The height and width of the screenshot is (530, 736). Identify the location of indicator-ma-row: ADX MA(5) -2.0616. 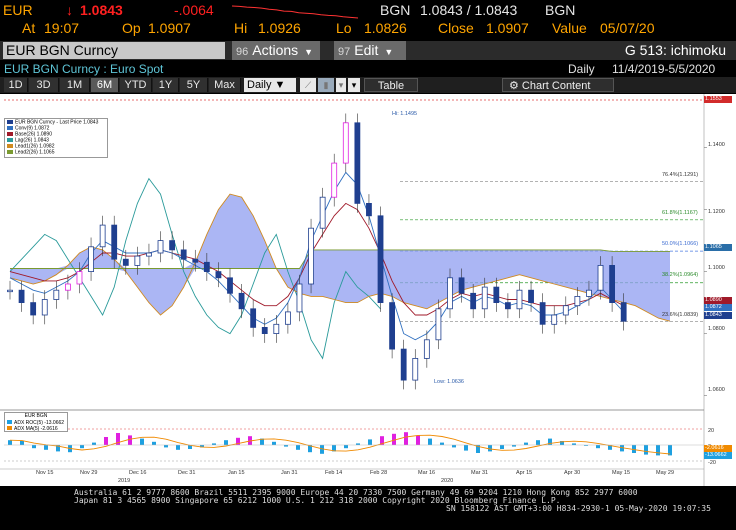
(36, 429).